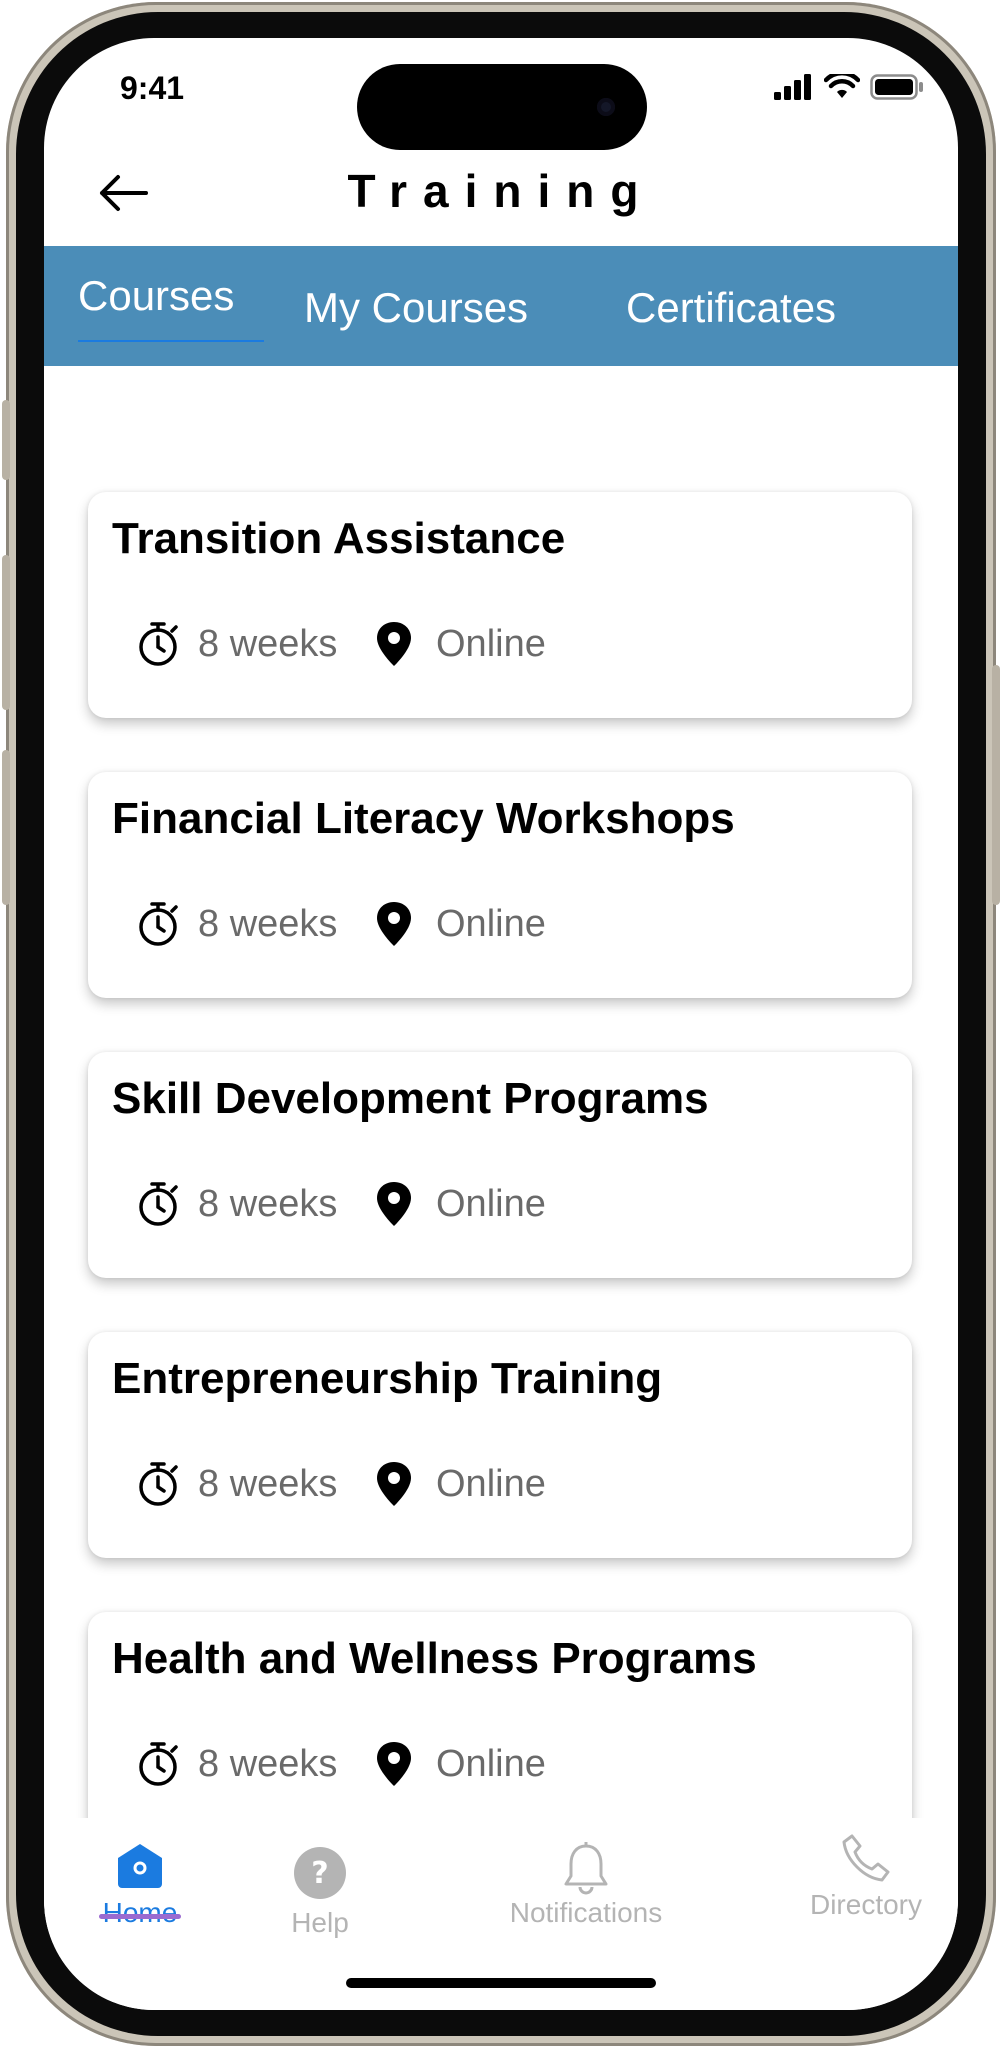 The height and width of the screenshot is (2048, 1002). Describe the element at coordinates (792, 87) in the screenshot. I see `signal-icon` at that location.